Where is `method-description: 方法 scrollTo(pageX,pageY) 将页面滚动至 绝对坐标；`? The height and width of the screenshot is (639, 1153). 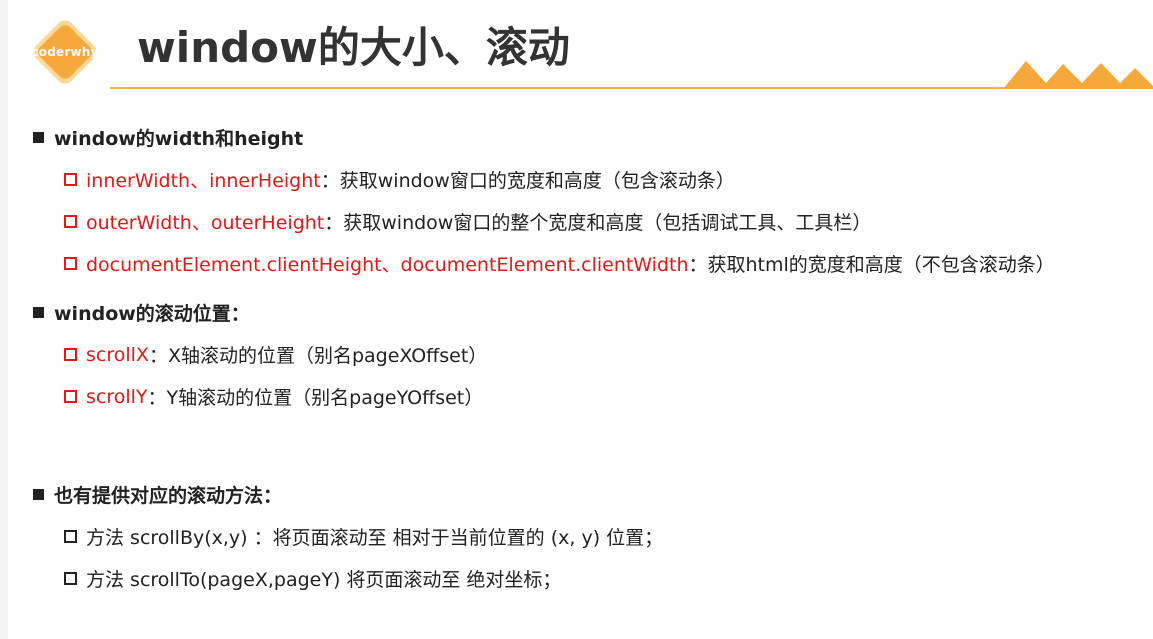 method-description: 方法 scrollTo(pageX,pageY) 将页面滚动至 绝对坐标； is located at coordinates (324, 580).